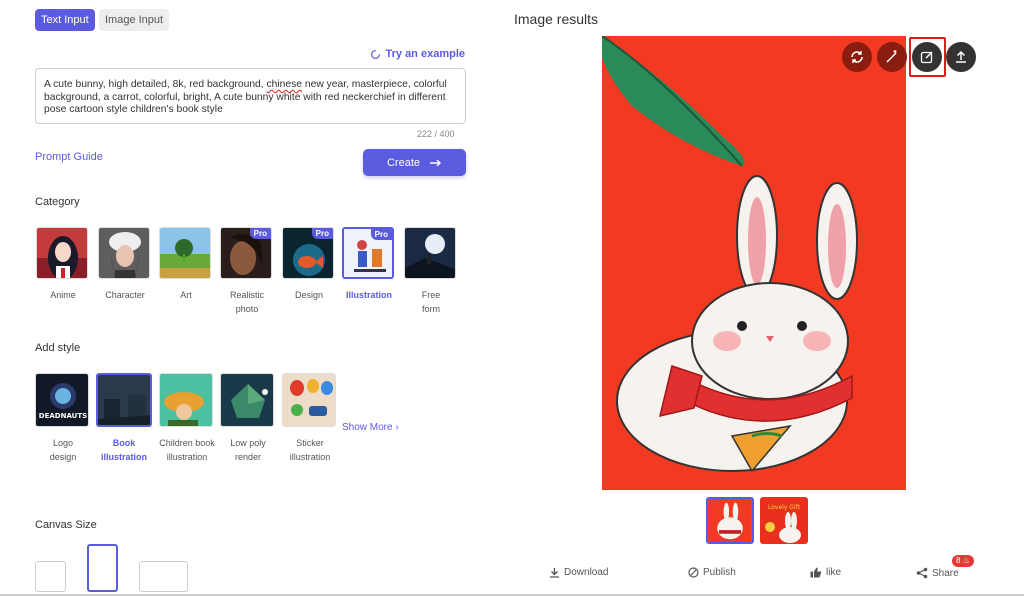  I want to click on share-button: Share, so click(937, 573).